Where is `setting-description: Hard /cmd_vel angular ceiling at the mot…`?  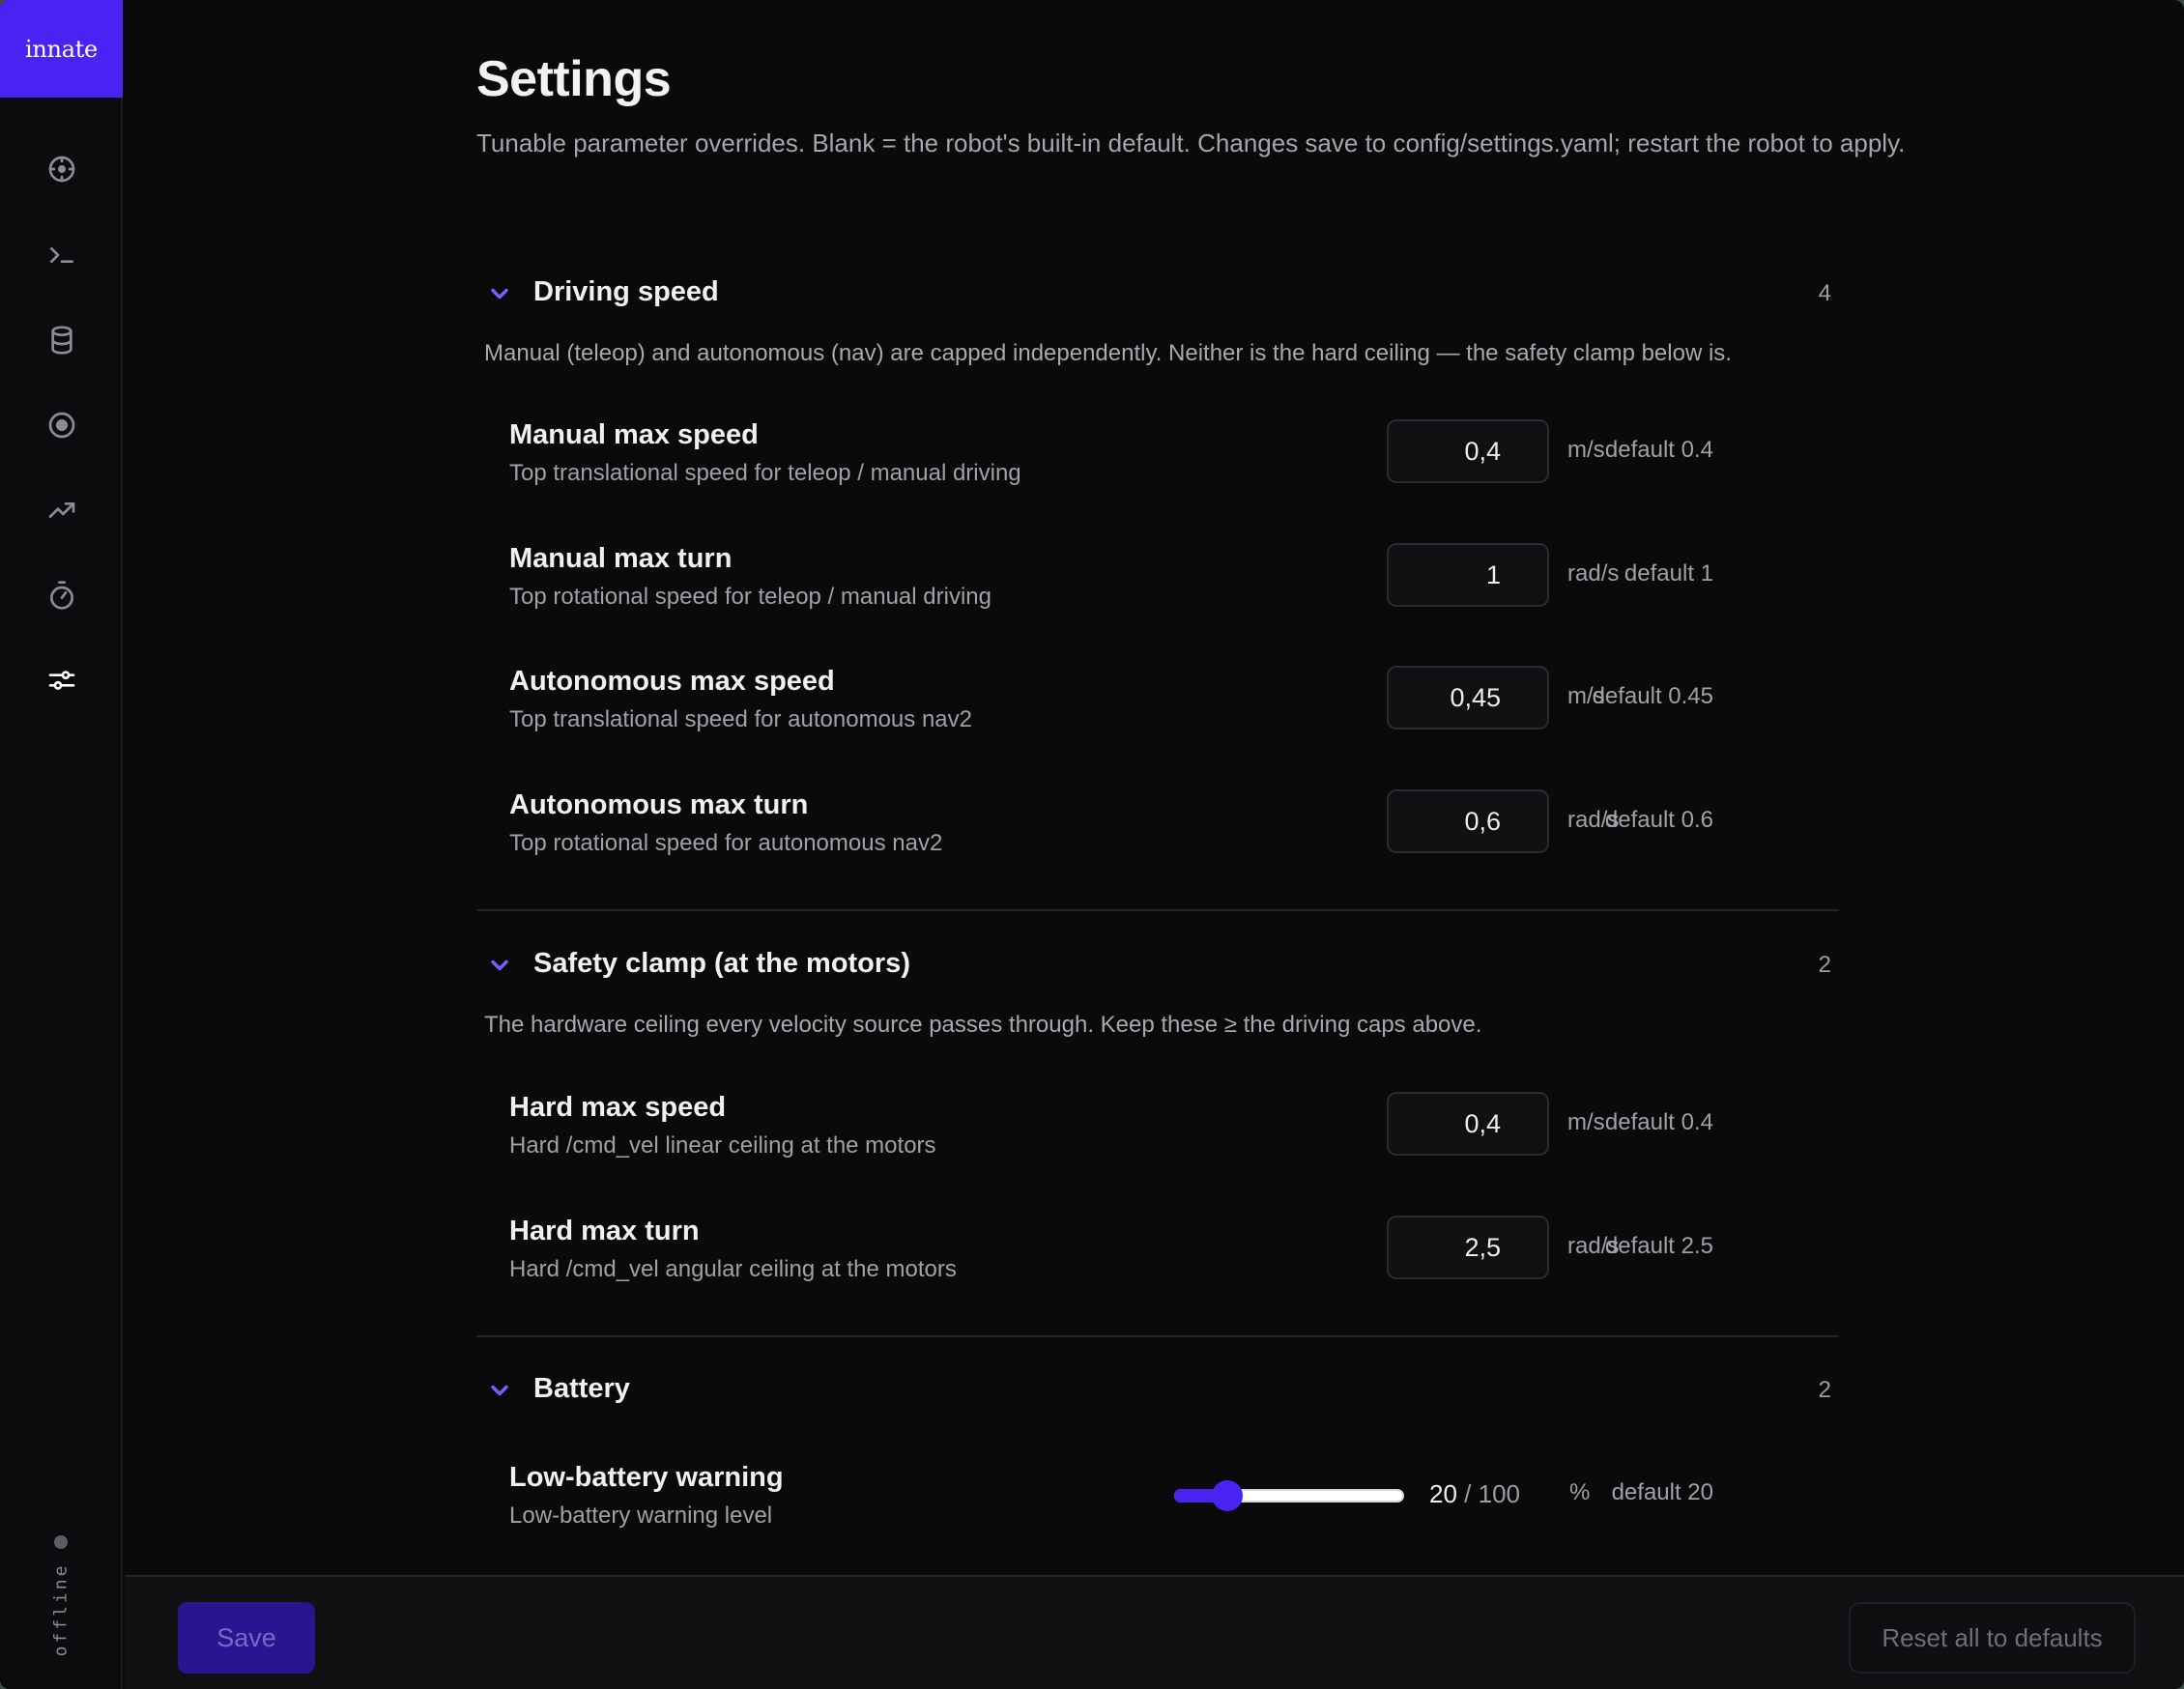
setting-description: Hard /cmd_vel angular ceiling at the mot… is located at coordinates (733, 1269).